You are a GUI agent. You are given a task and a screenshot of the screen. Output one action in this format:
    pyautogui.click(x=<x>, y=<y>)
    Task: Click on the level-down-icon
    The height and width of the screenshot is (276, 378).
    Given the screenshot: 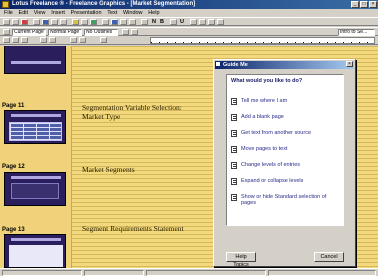 What is the action you would take?
    pyautogui.click(x=52, y=40)
    